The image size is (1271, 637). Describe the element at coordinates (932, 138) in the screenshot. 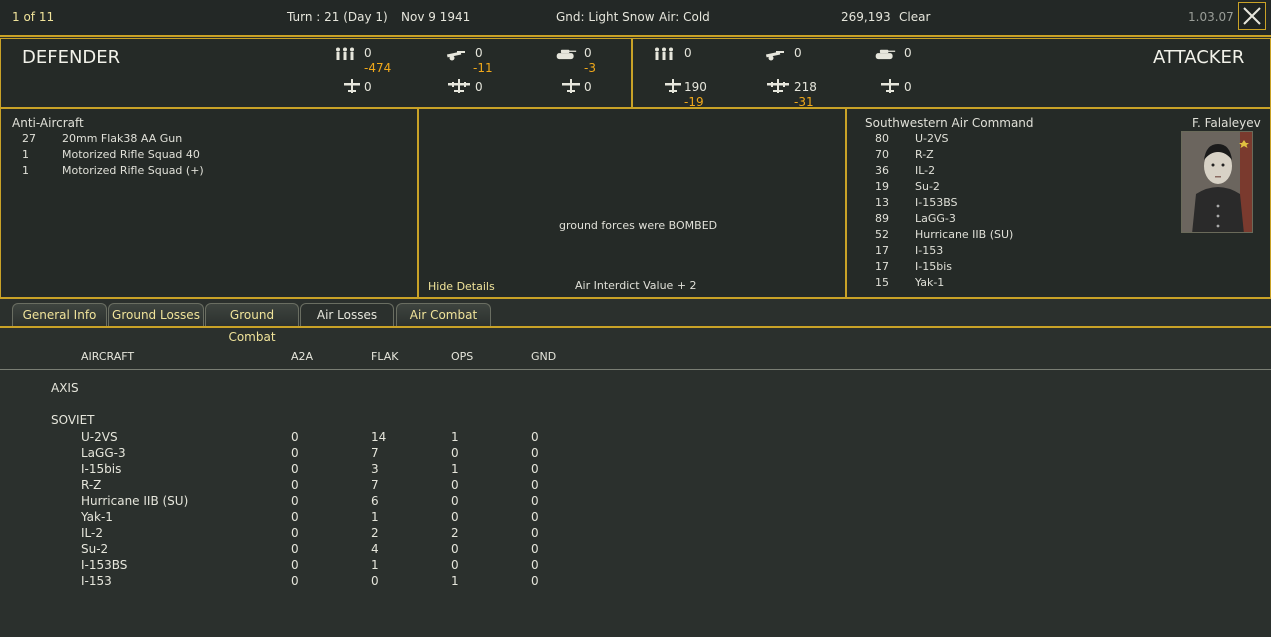

I see `unit-name: U-2VS` at that location.